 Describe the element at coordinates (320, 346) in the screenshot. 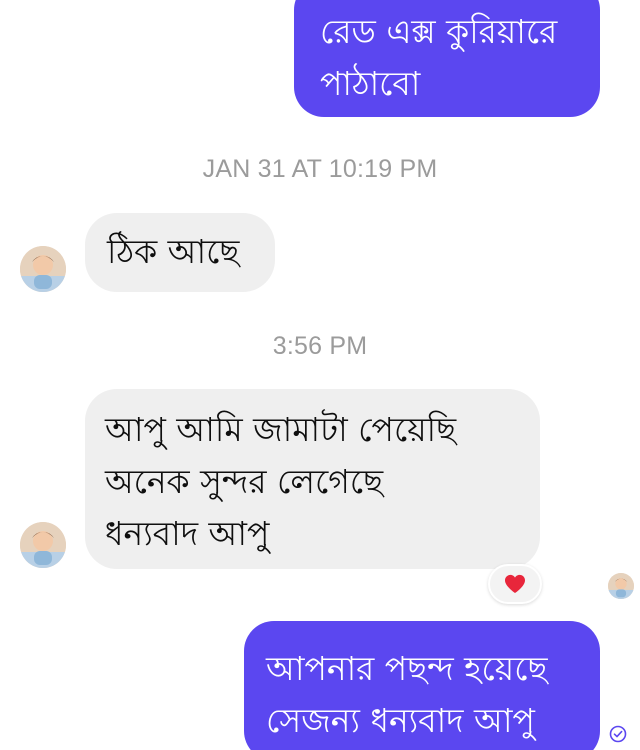

I see `message-timestamp: 3:56 PM` at that location.